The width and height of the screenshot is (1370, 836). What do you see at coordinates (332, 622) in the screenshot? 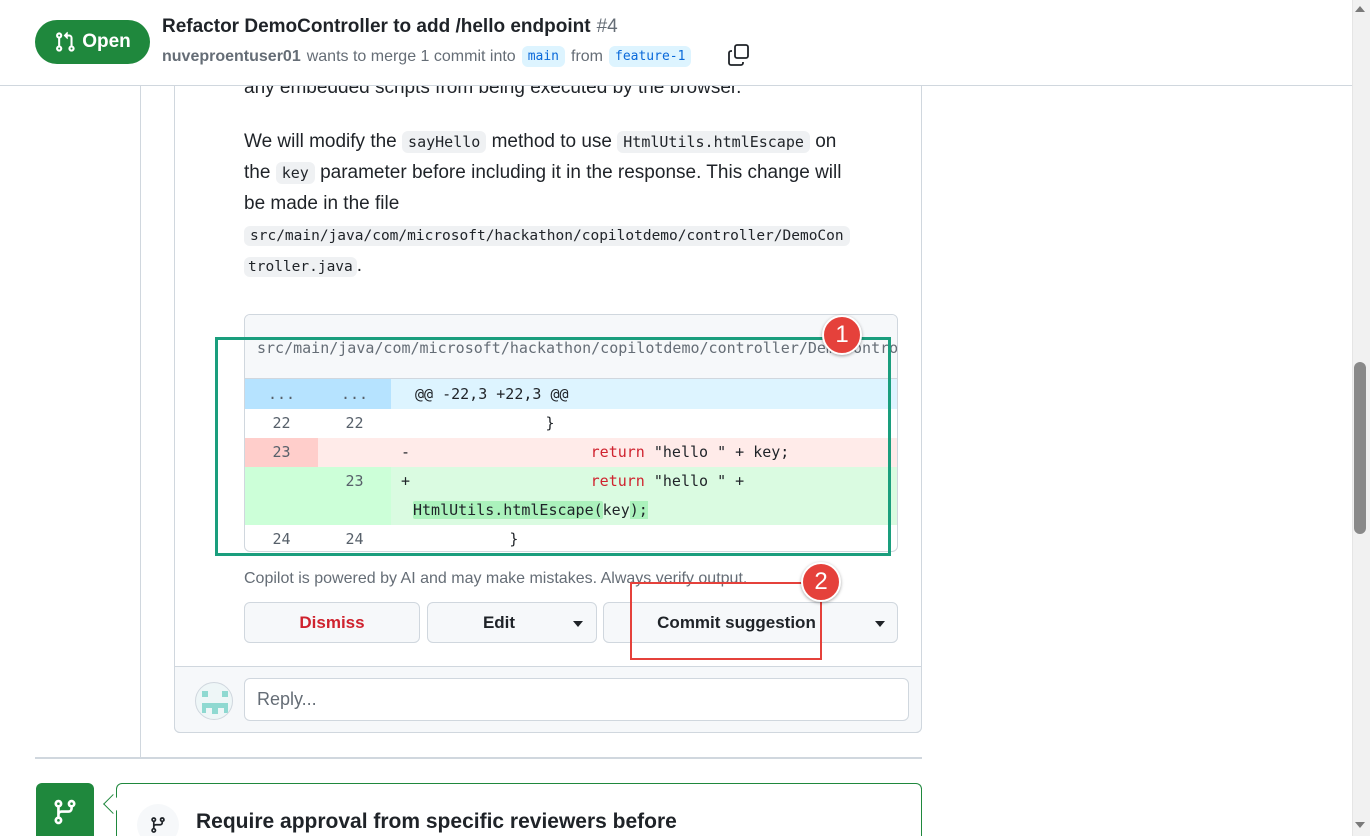
I see `dismiss-button: Dismiss` at bounding box center [332, 622].